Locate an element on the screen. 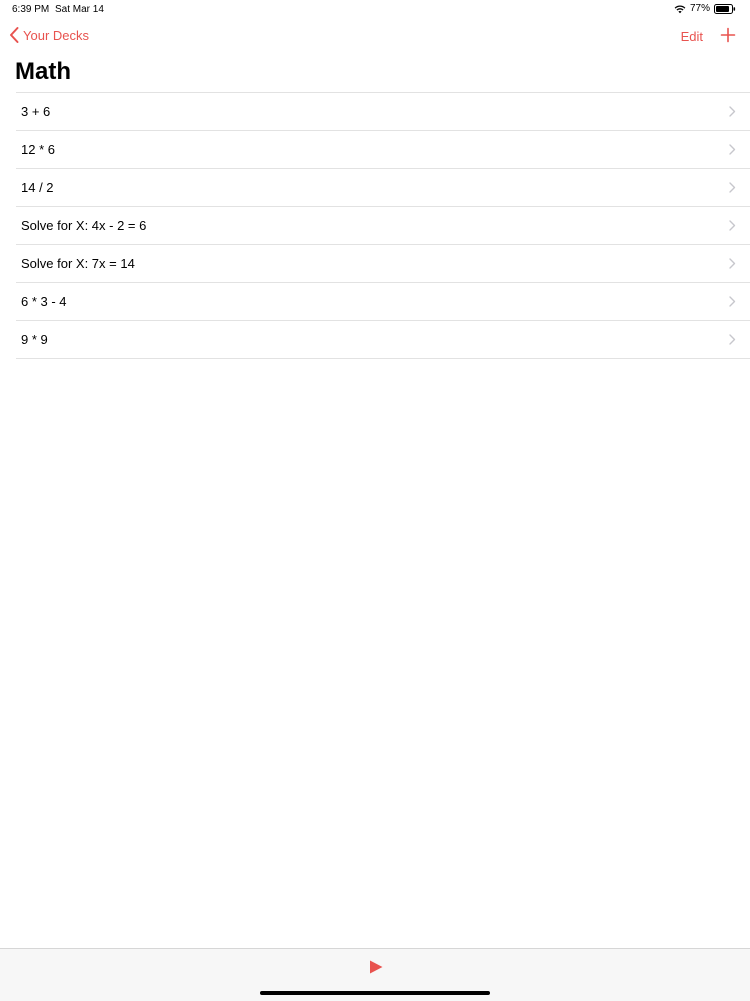 The height and width of the screenshot is (1001, 750). card-label: Solve for X: 7x = 14 is located at coordinates (78, 263).